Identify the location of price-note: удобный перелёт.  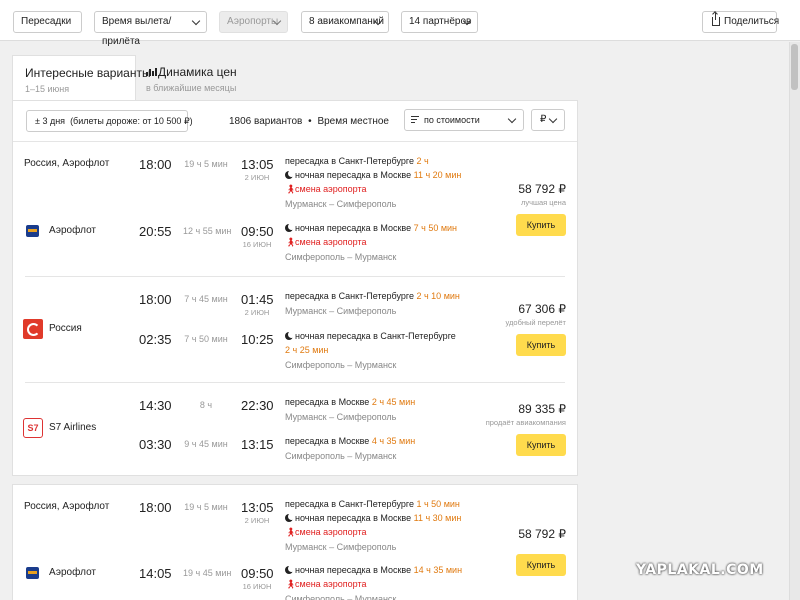
(535, 322).